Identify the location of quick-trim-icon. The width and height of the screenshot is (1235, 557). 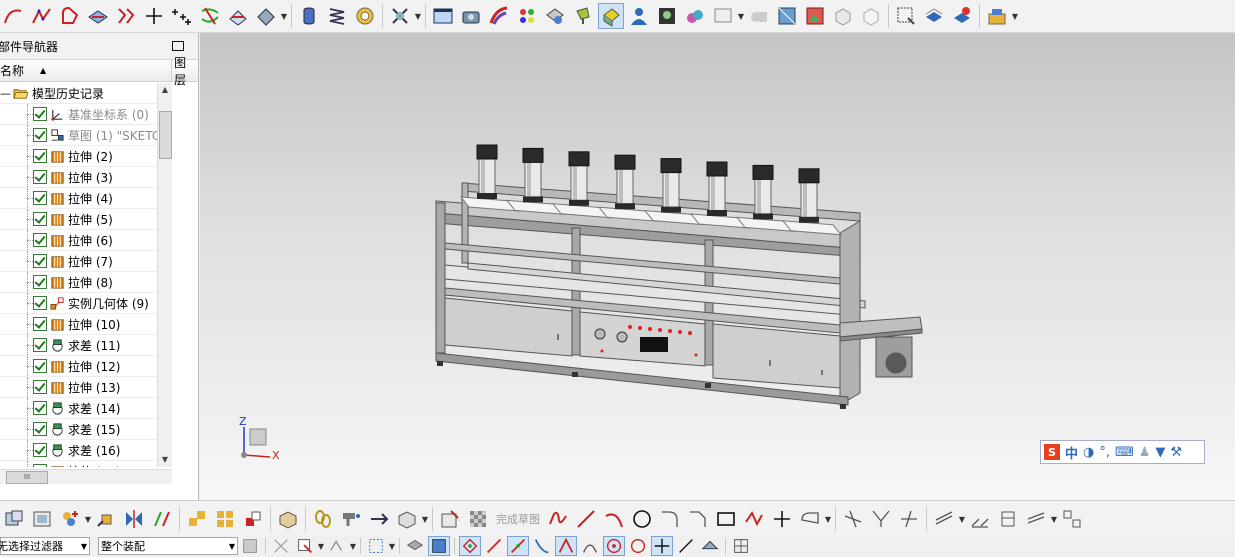
(853, 519).